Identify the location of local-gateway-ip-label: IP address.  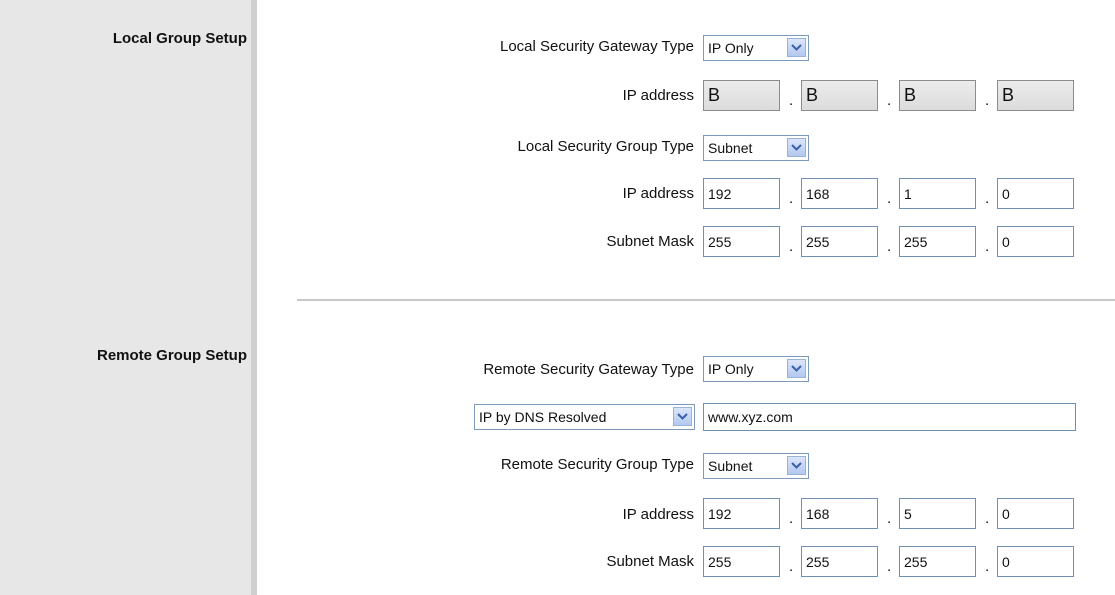
(658, 95).